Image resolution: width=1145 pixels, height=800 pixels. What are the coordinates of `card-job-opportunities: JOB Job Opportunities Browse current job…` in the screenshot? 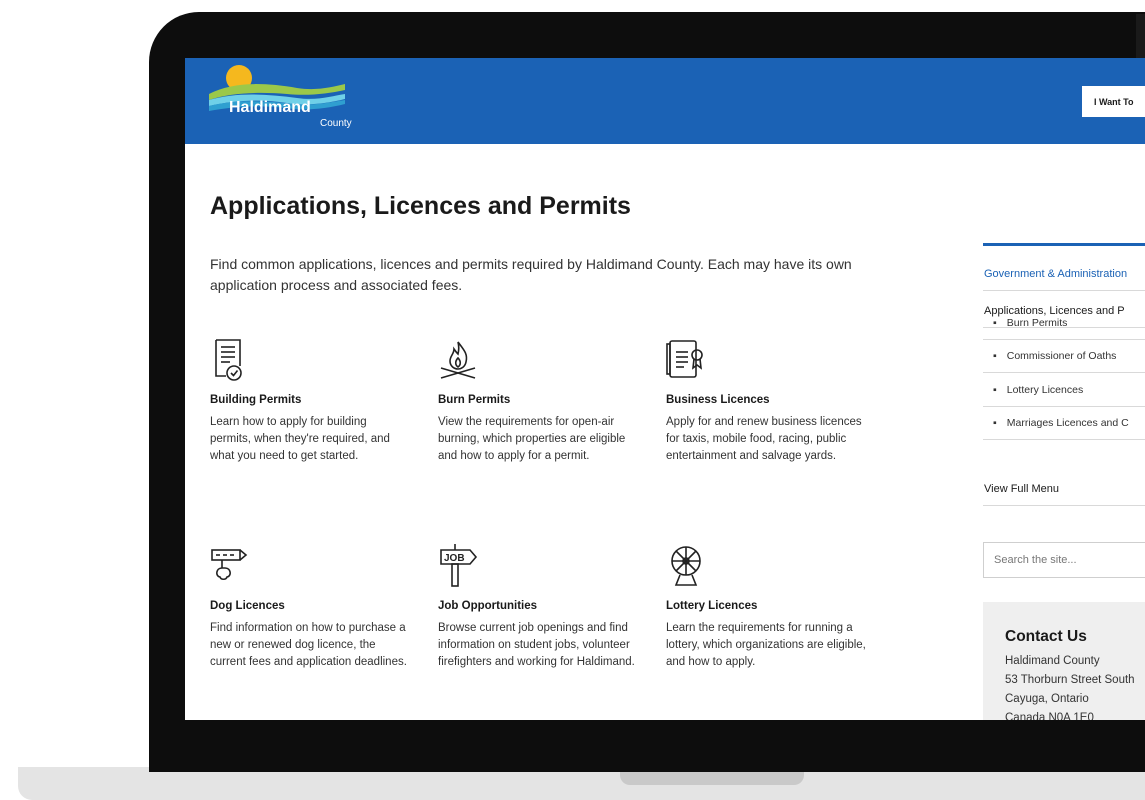 It's located at (538, 607).